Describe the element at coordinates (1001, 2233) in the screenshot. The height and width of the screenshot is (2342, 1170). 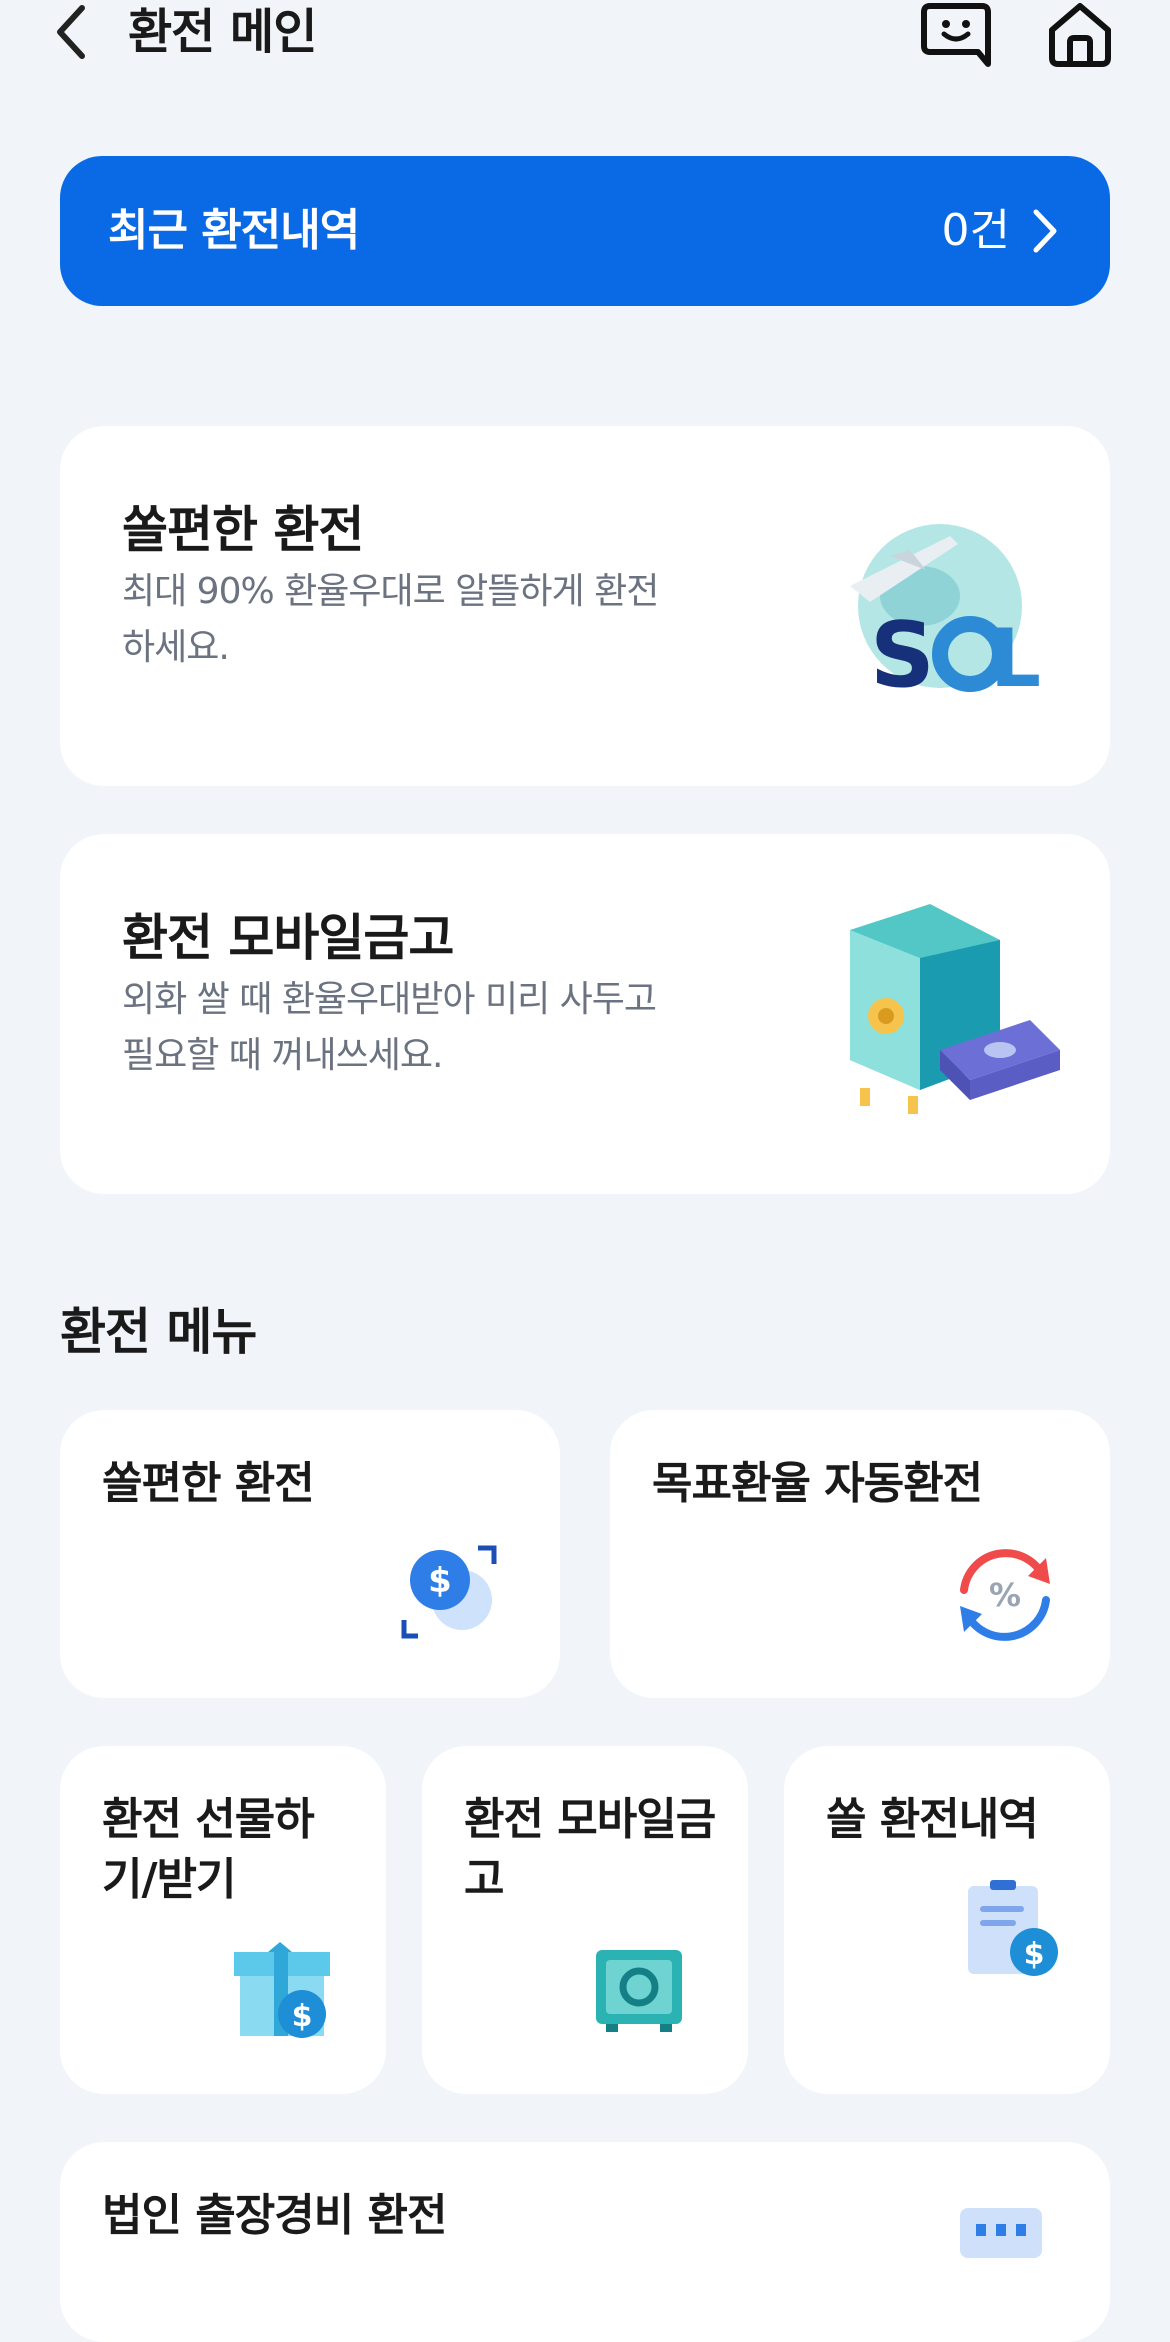
I see `calendar-icon` at that location.